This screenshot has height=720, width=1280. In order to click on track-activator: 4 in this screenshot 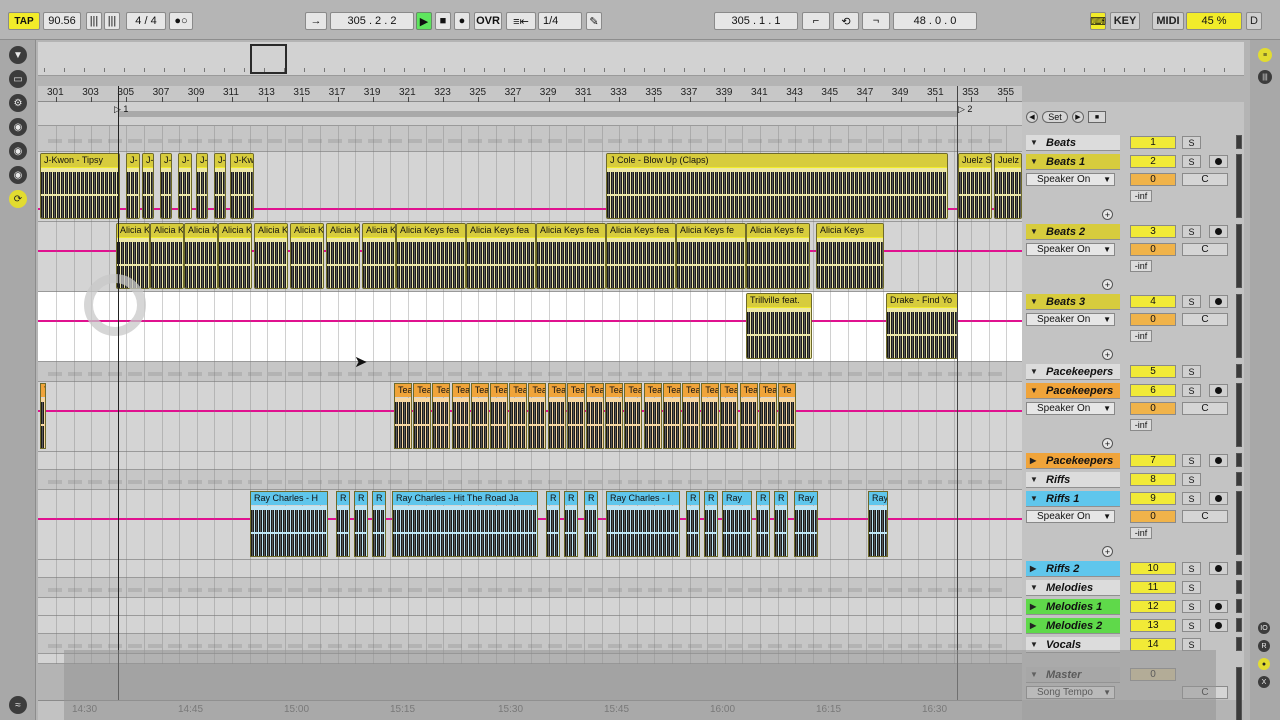, I will do `click(1153, 301)`.